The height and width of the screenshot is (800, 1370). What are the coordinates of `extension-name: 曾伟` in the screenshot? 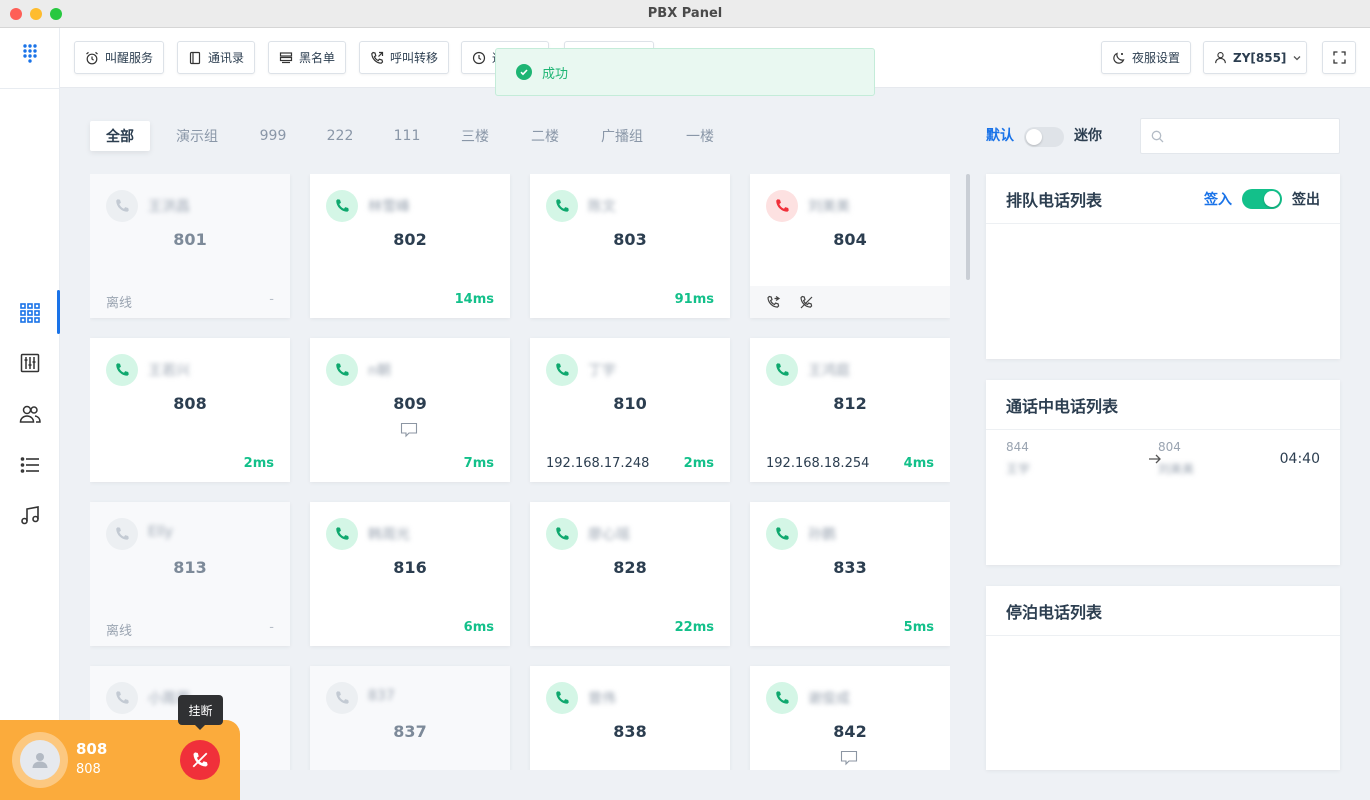 It's located at (602, 699).